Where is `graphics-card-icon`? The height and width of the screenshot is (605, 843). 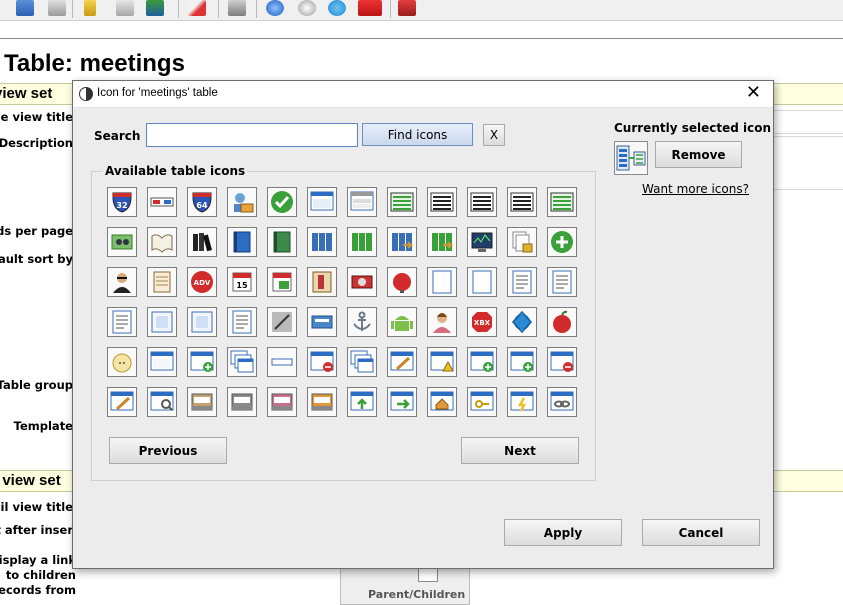
graphics-card-icon is located at coordinates (362, 282).